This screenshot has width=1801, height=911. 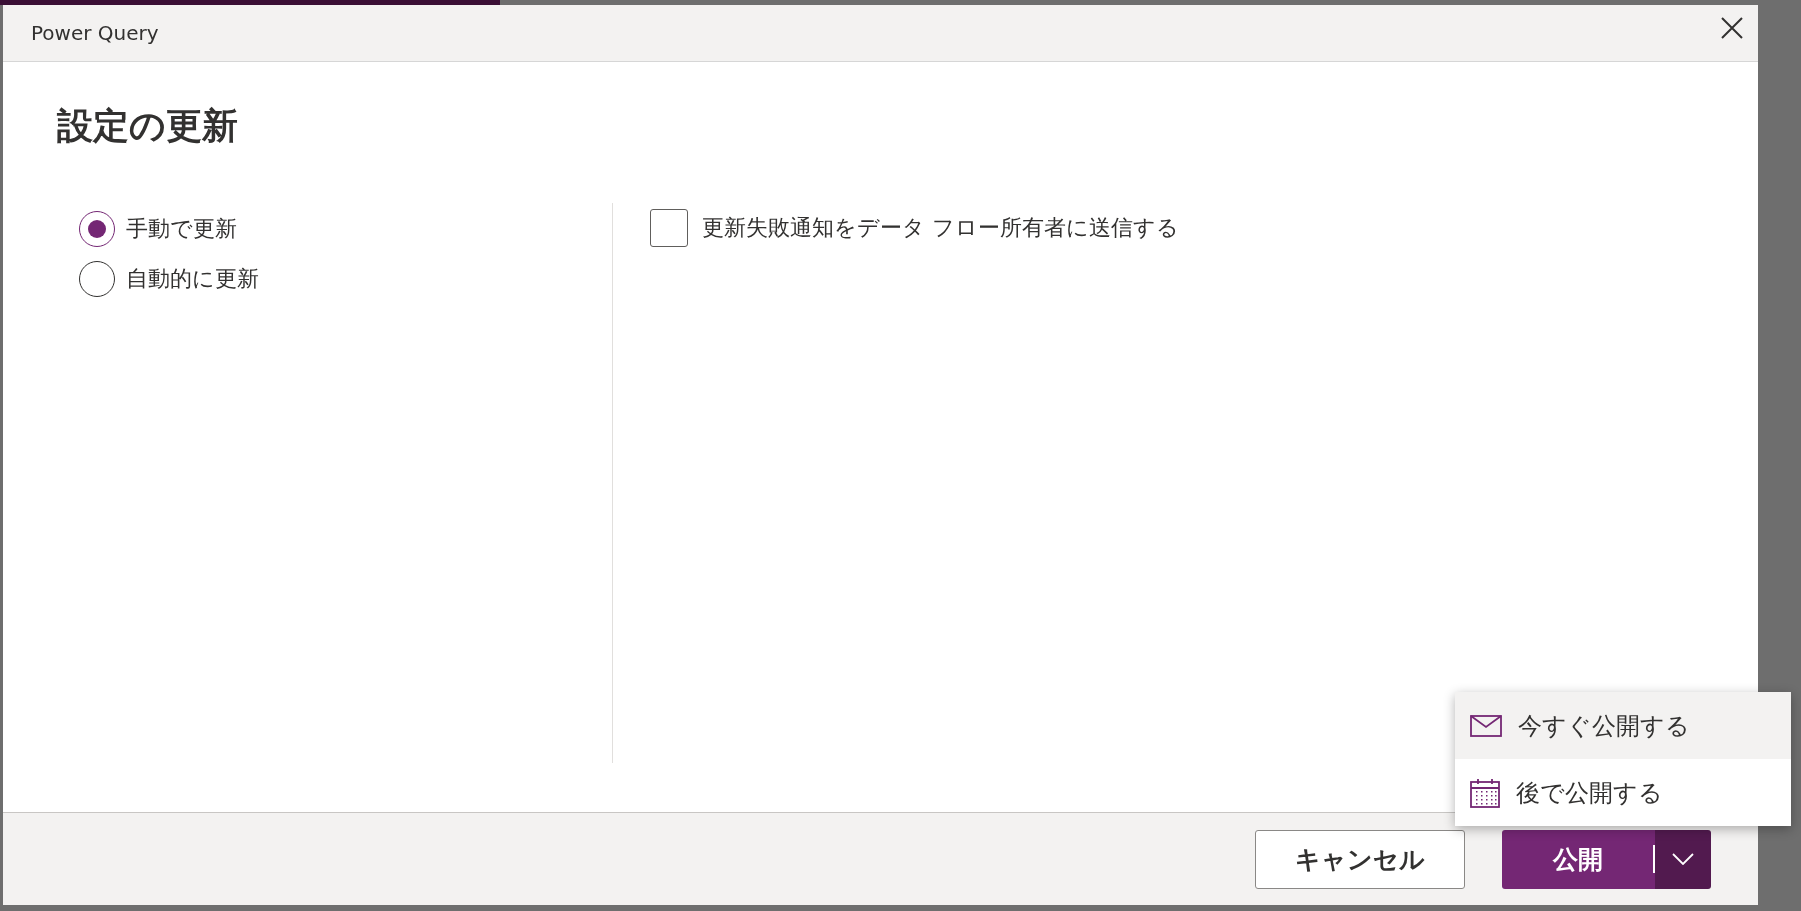 I want to click on dialog-title: Power Query, so click(x=95, y=33).